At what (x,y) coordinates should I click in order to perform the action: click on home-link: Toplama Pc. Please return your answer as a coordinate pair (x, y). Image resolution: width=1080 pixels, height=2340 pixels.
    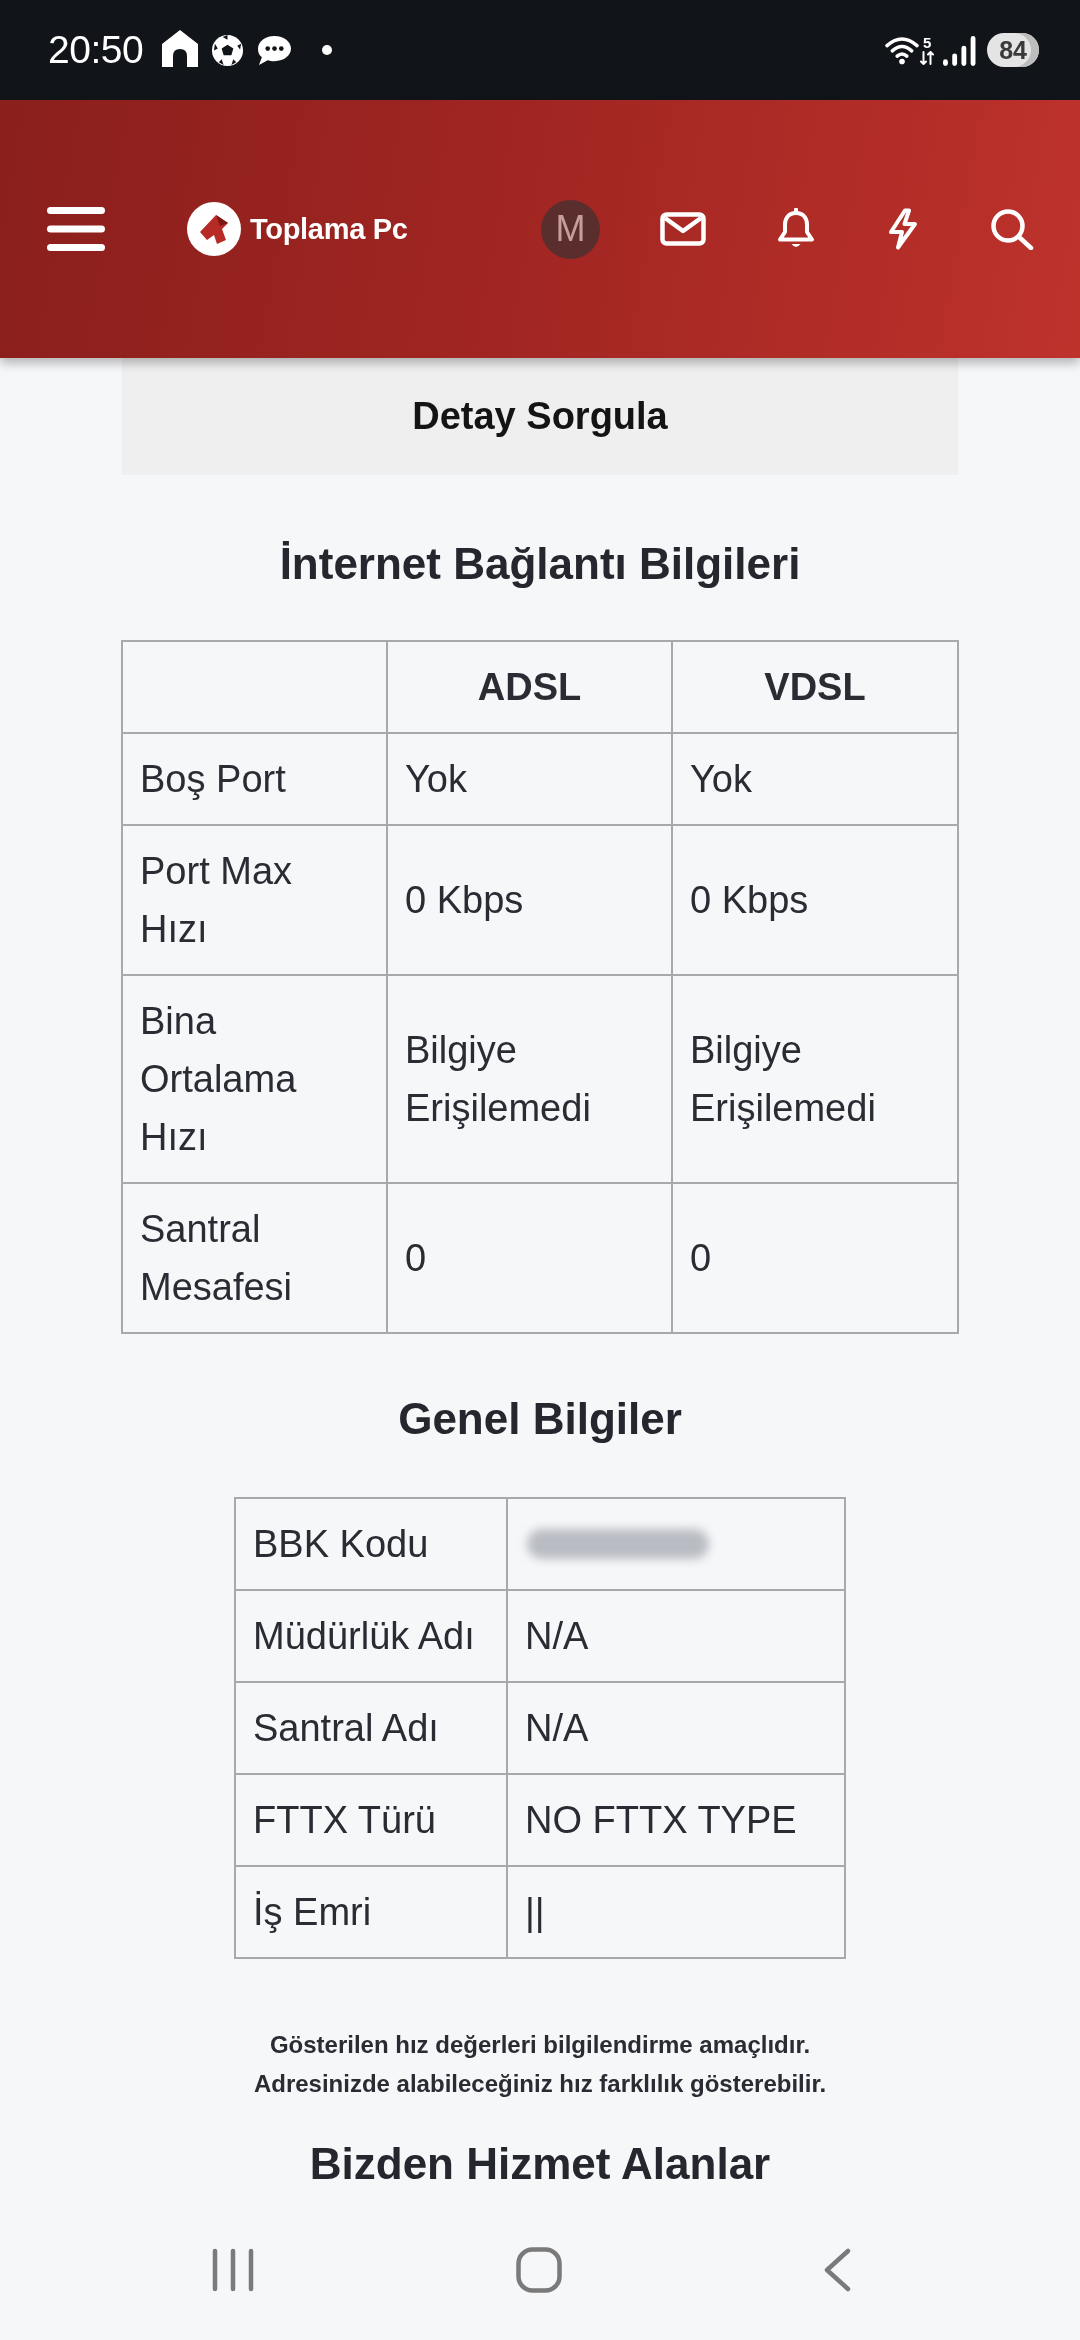
    Looking at the image, I should click on (297, 229).